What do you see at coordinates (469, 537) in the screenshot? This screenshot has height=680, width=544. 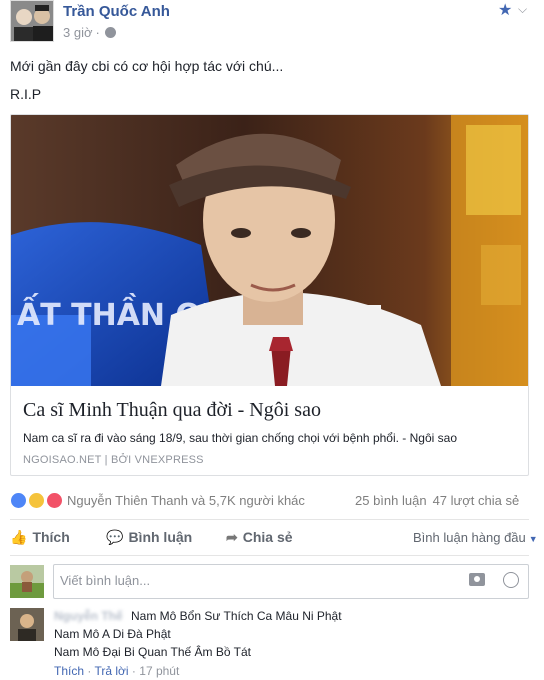 I see `sort-label: Bình luận hàng đầu` at bounding box center [469, 537].